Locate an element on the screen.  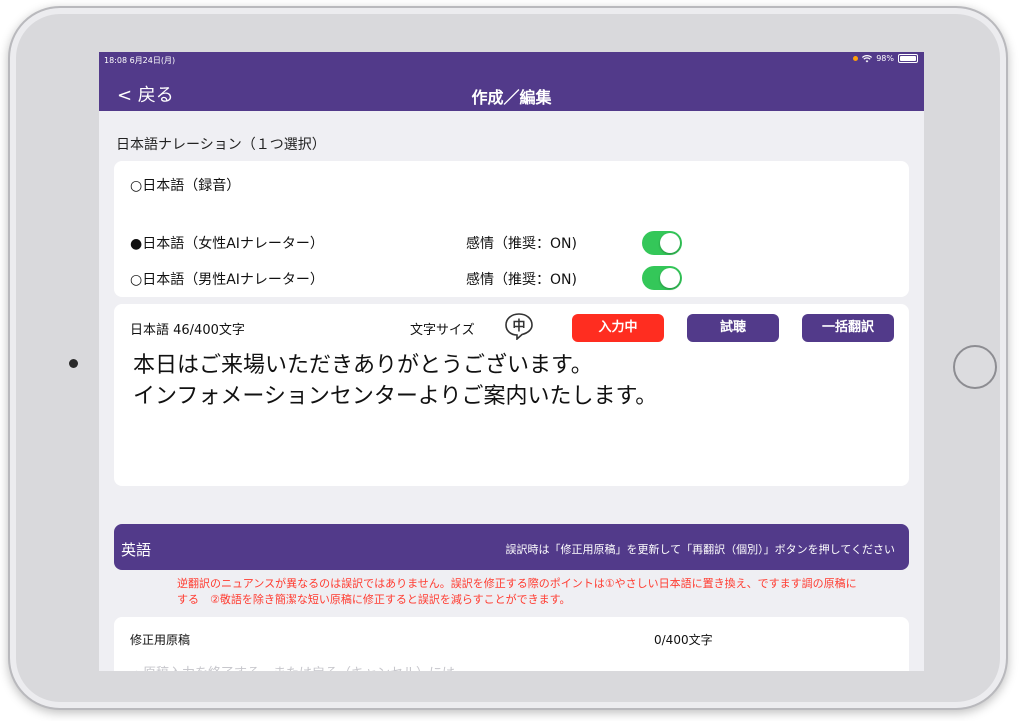
status-indicators: 98% is located at coordinates (885, 58).